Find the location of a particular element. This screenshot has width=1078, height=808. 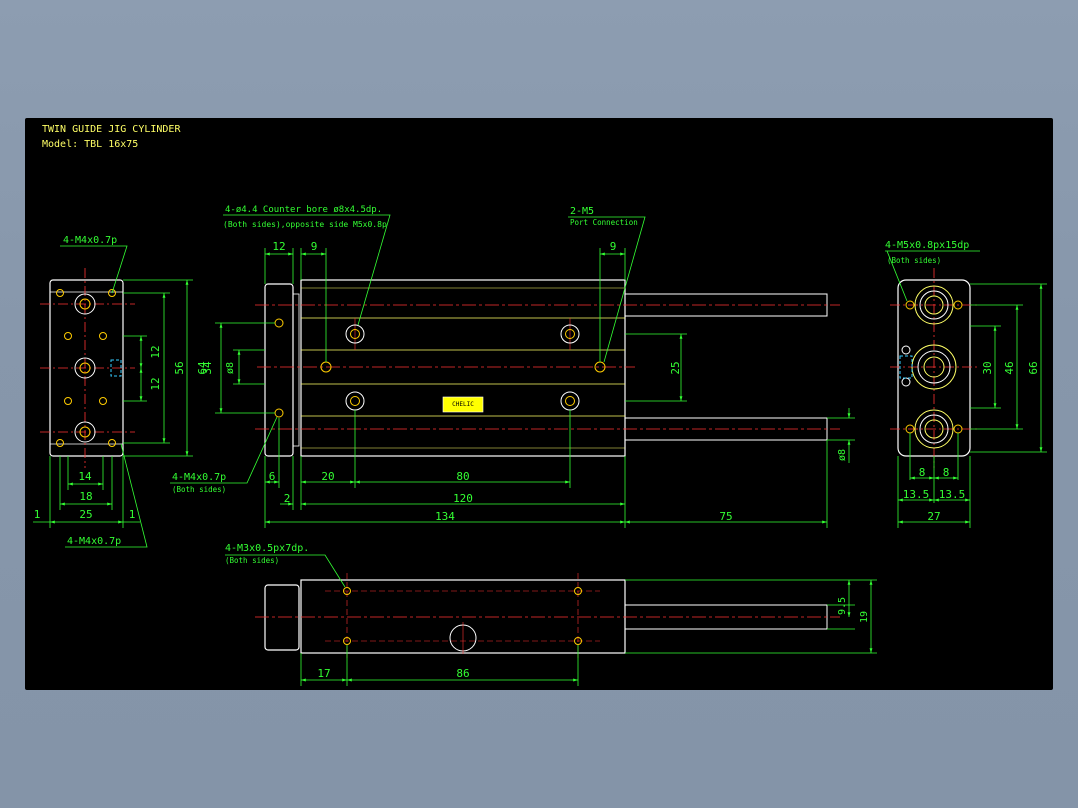

dim-front-6: 6 is located at coordinates (272, 476).